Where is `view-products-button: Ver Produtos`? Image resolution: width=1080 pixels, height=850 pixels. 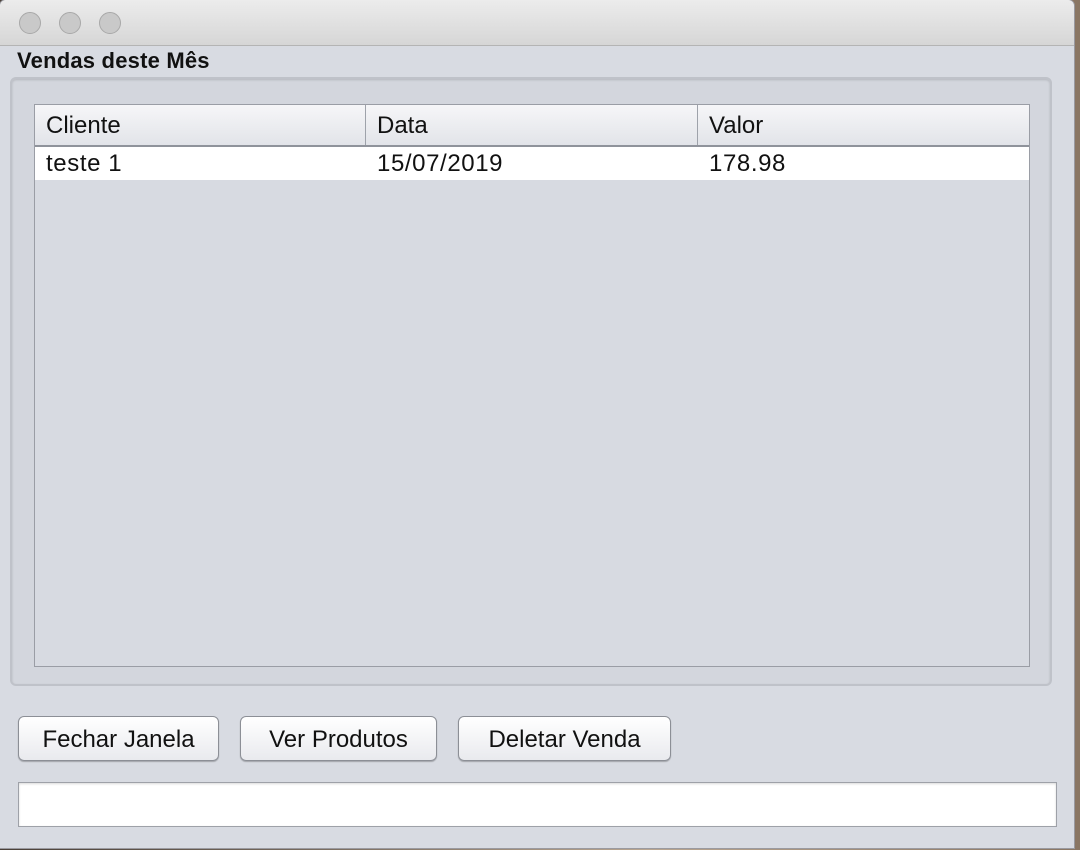
view-products-button: Ver Produtos is located at coordinates (338, 738).